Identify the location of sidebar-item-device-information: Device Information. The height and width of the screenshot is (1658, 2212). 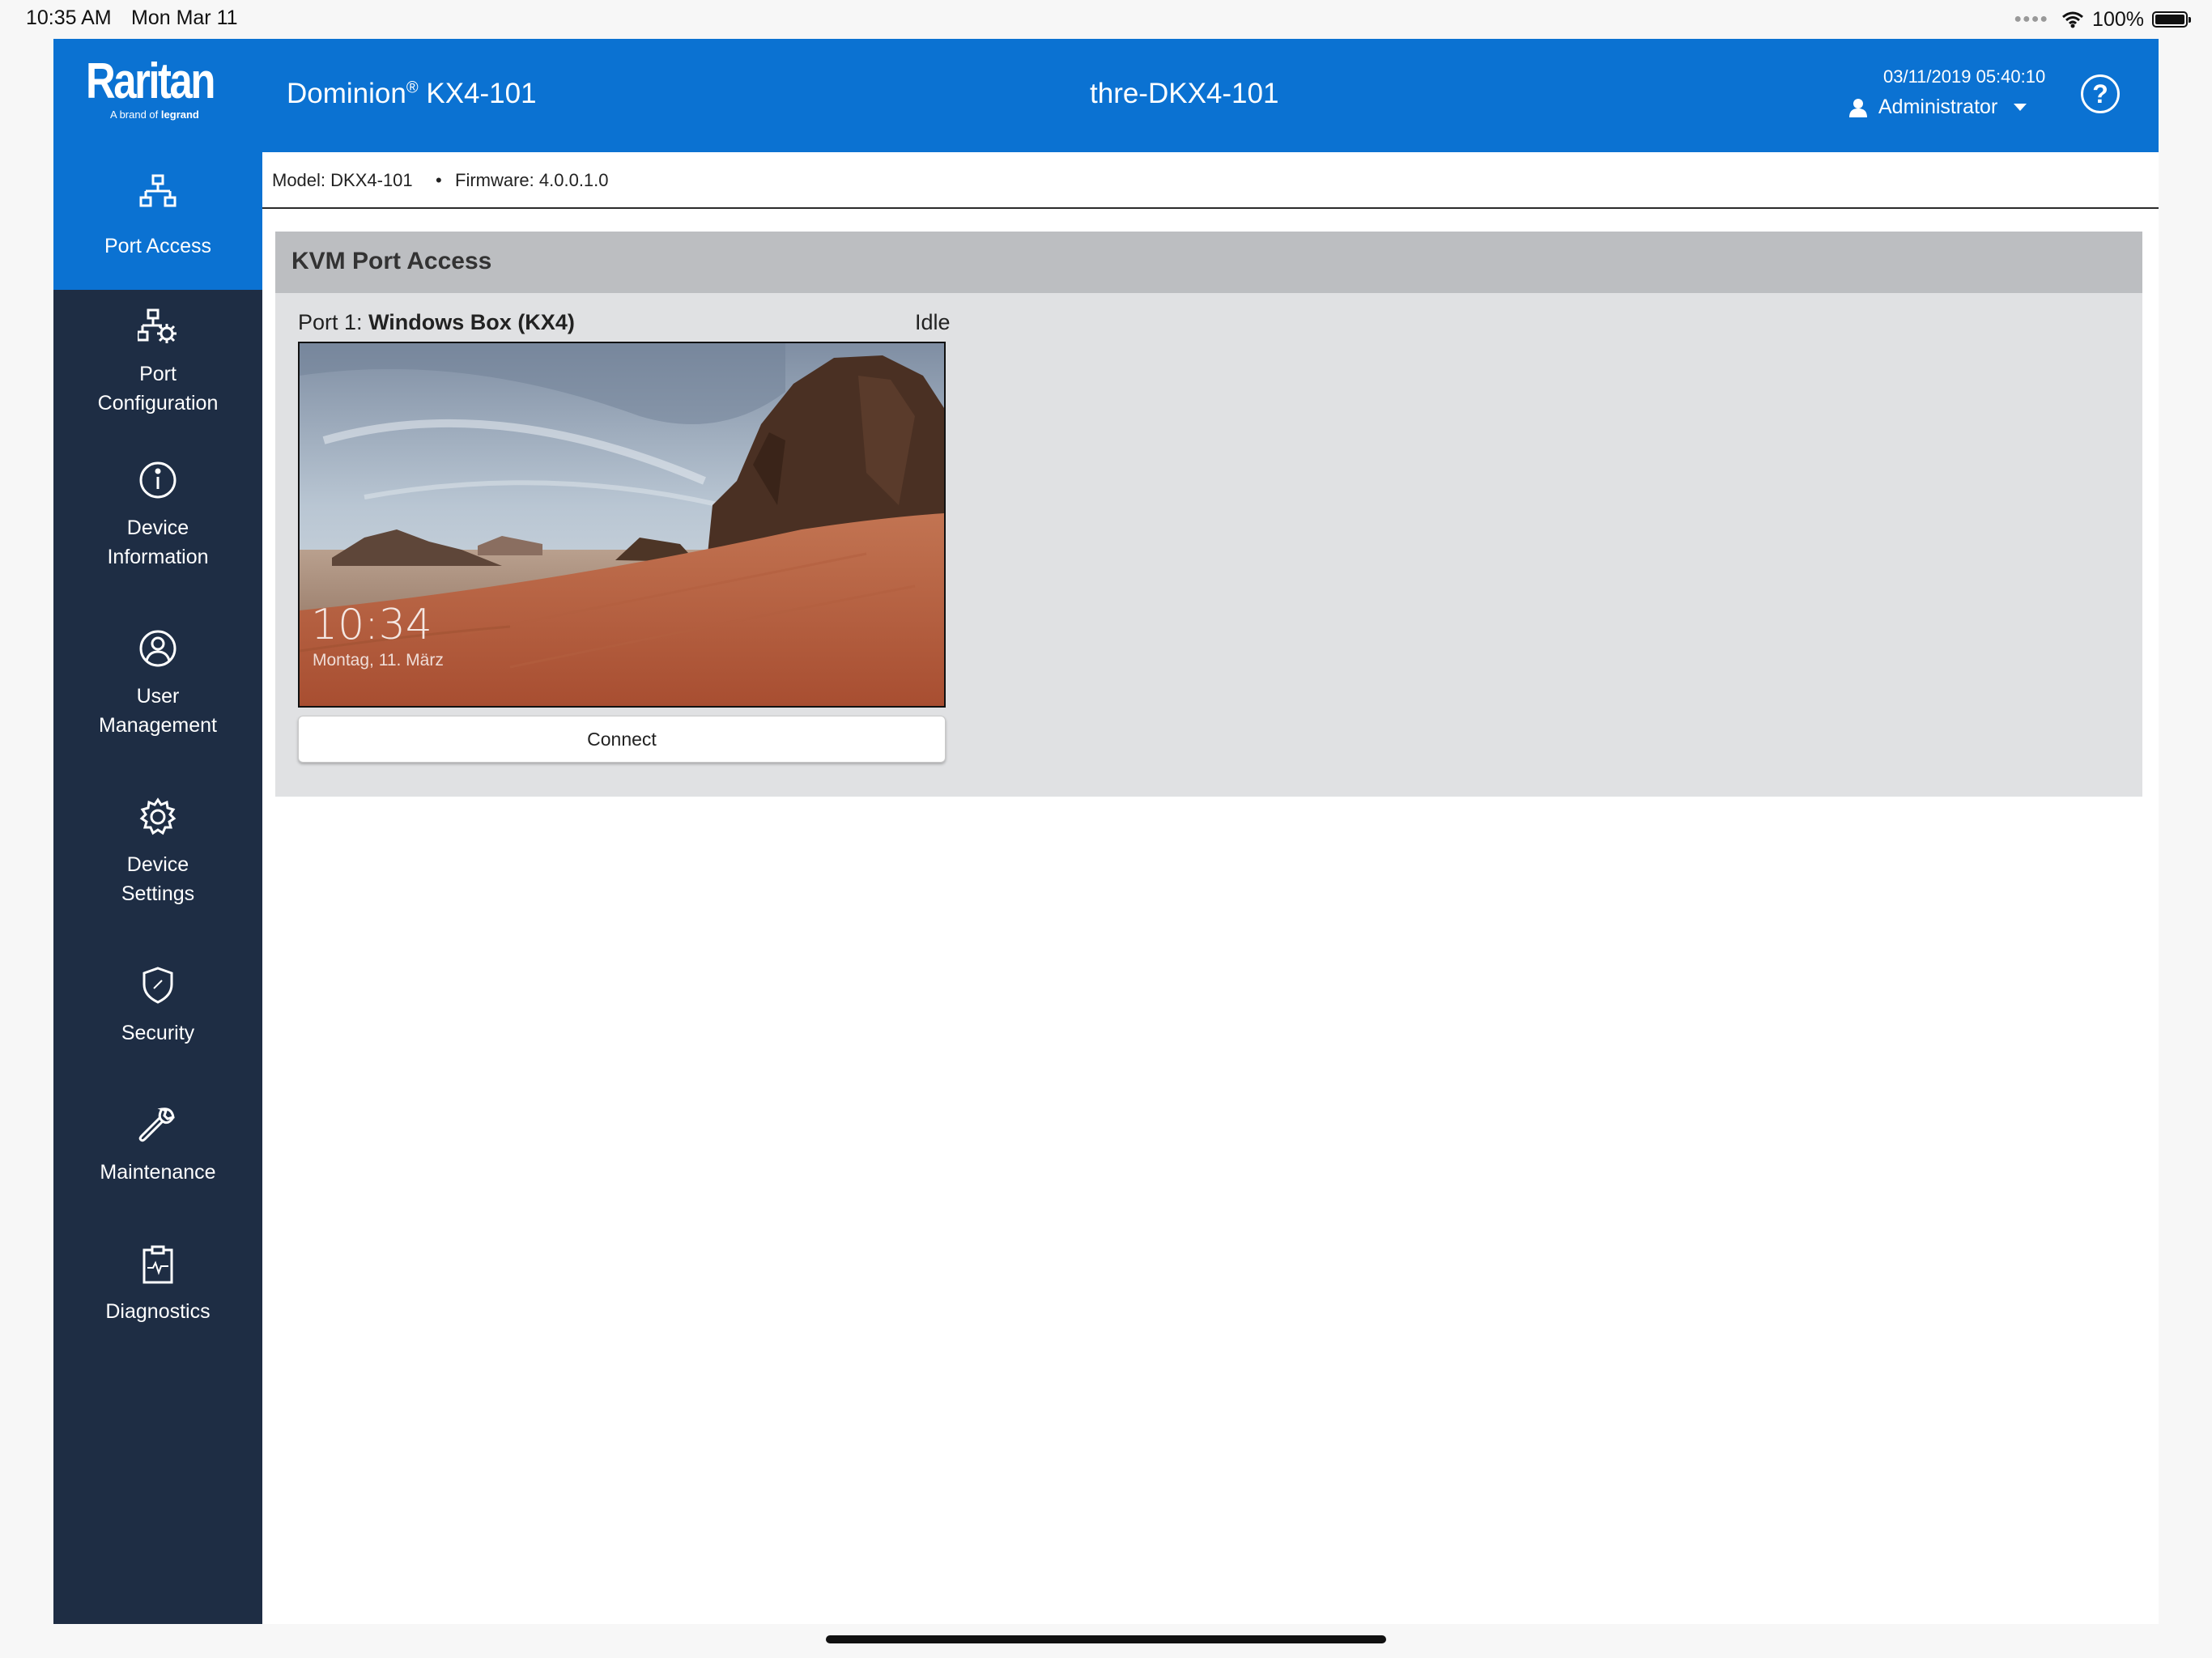
(158, 528).